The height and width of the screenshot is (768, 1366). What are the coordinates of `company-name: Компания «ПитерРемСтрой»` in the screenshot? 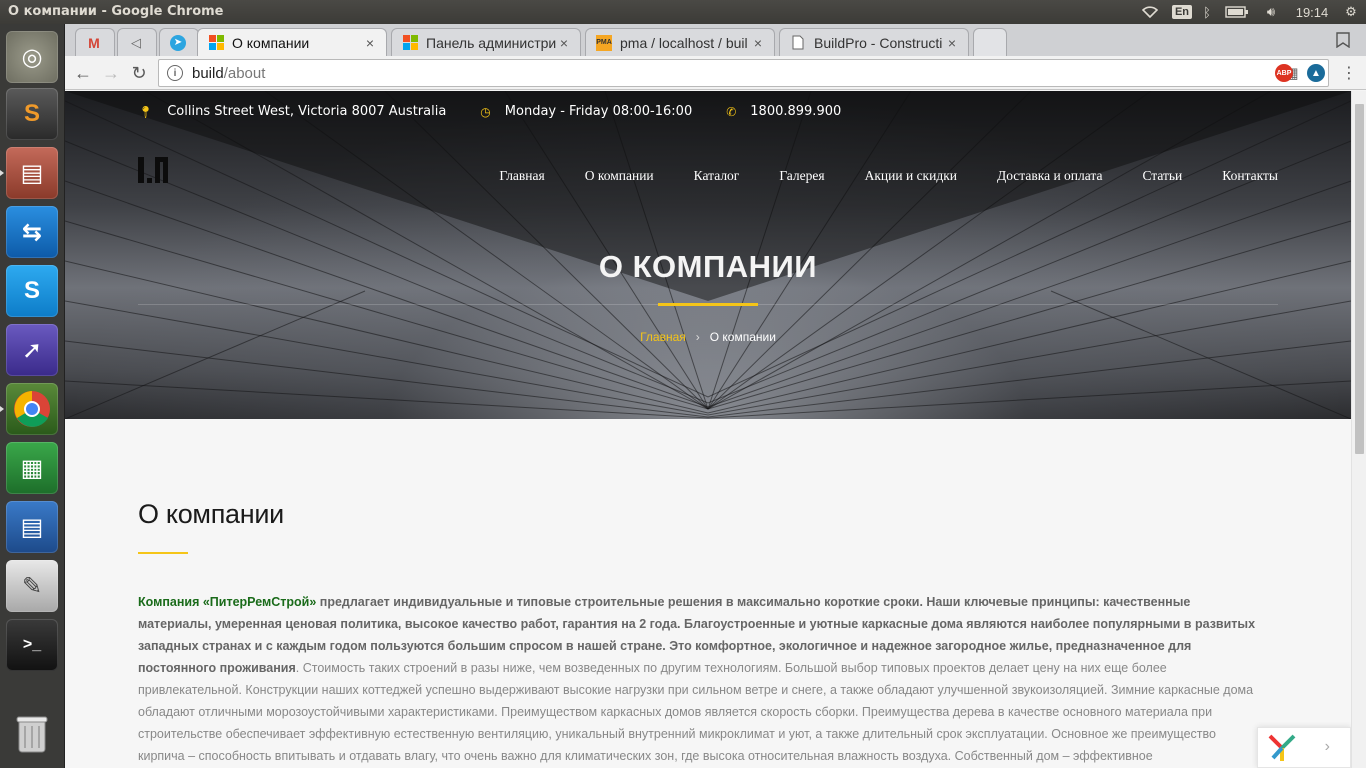 It's located at (227, 602).